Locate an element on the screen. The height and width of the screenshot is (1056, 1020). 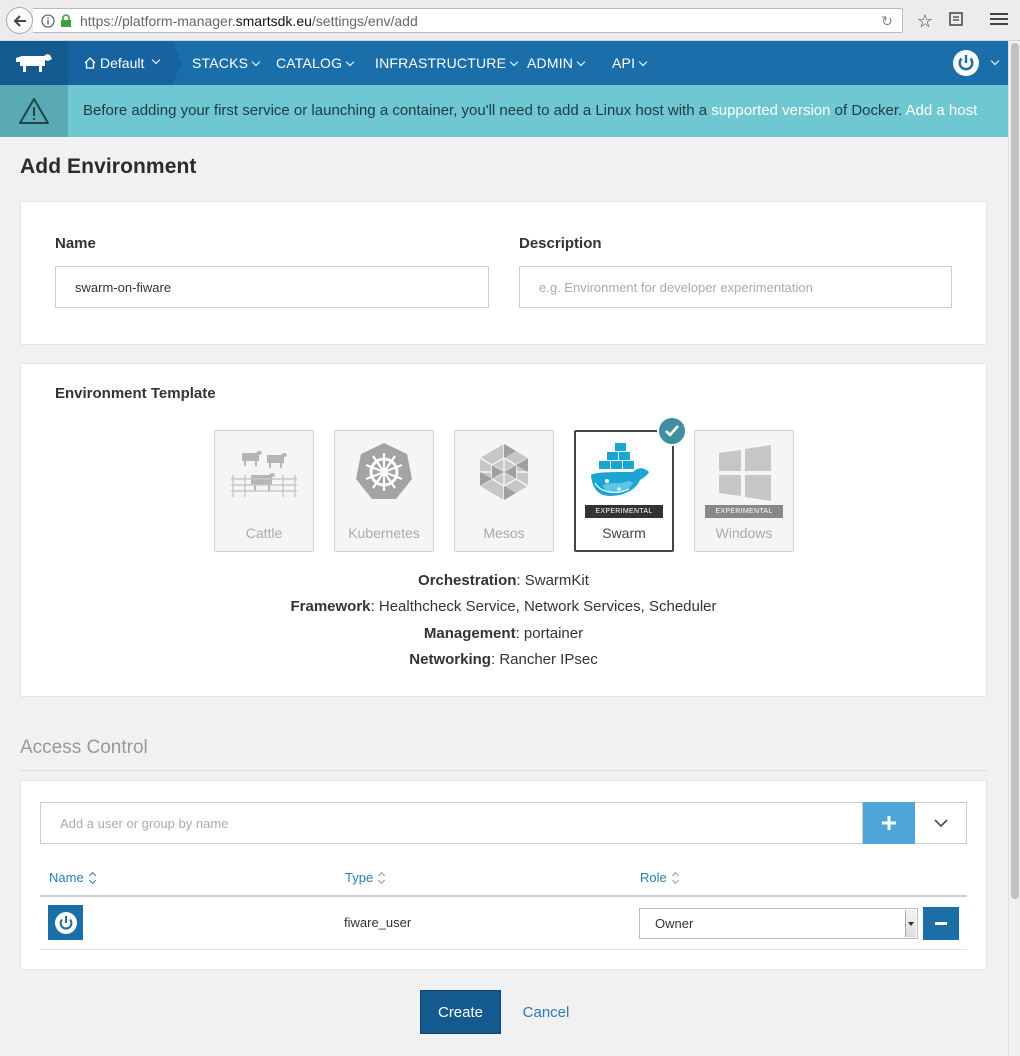
template-swarm-label: Swarm is located at coordinates (624, 533).